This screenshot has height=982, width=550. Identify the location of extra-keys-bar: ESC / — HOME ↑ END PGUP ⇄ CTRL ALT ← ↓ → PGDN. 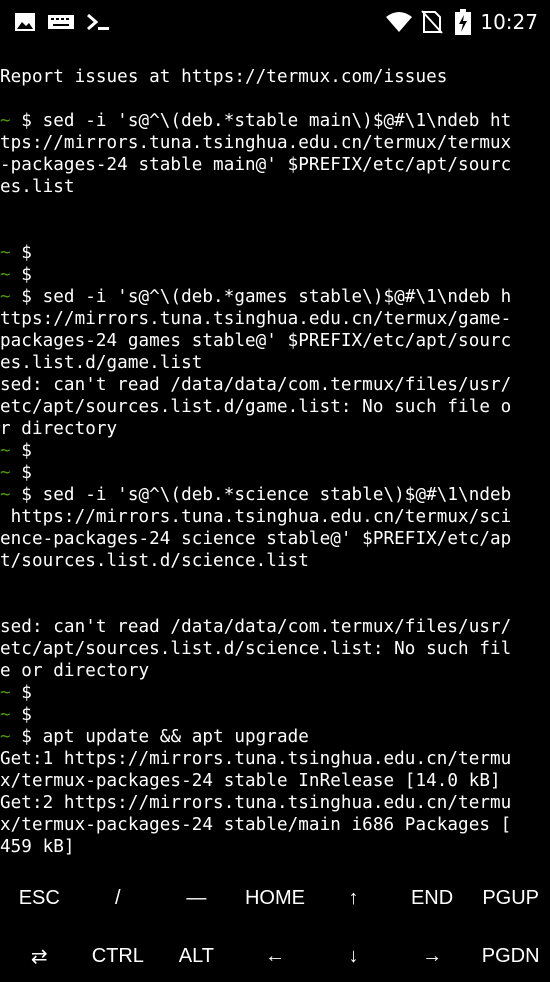
(275, 921).